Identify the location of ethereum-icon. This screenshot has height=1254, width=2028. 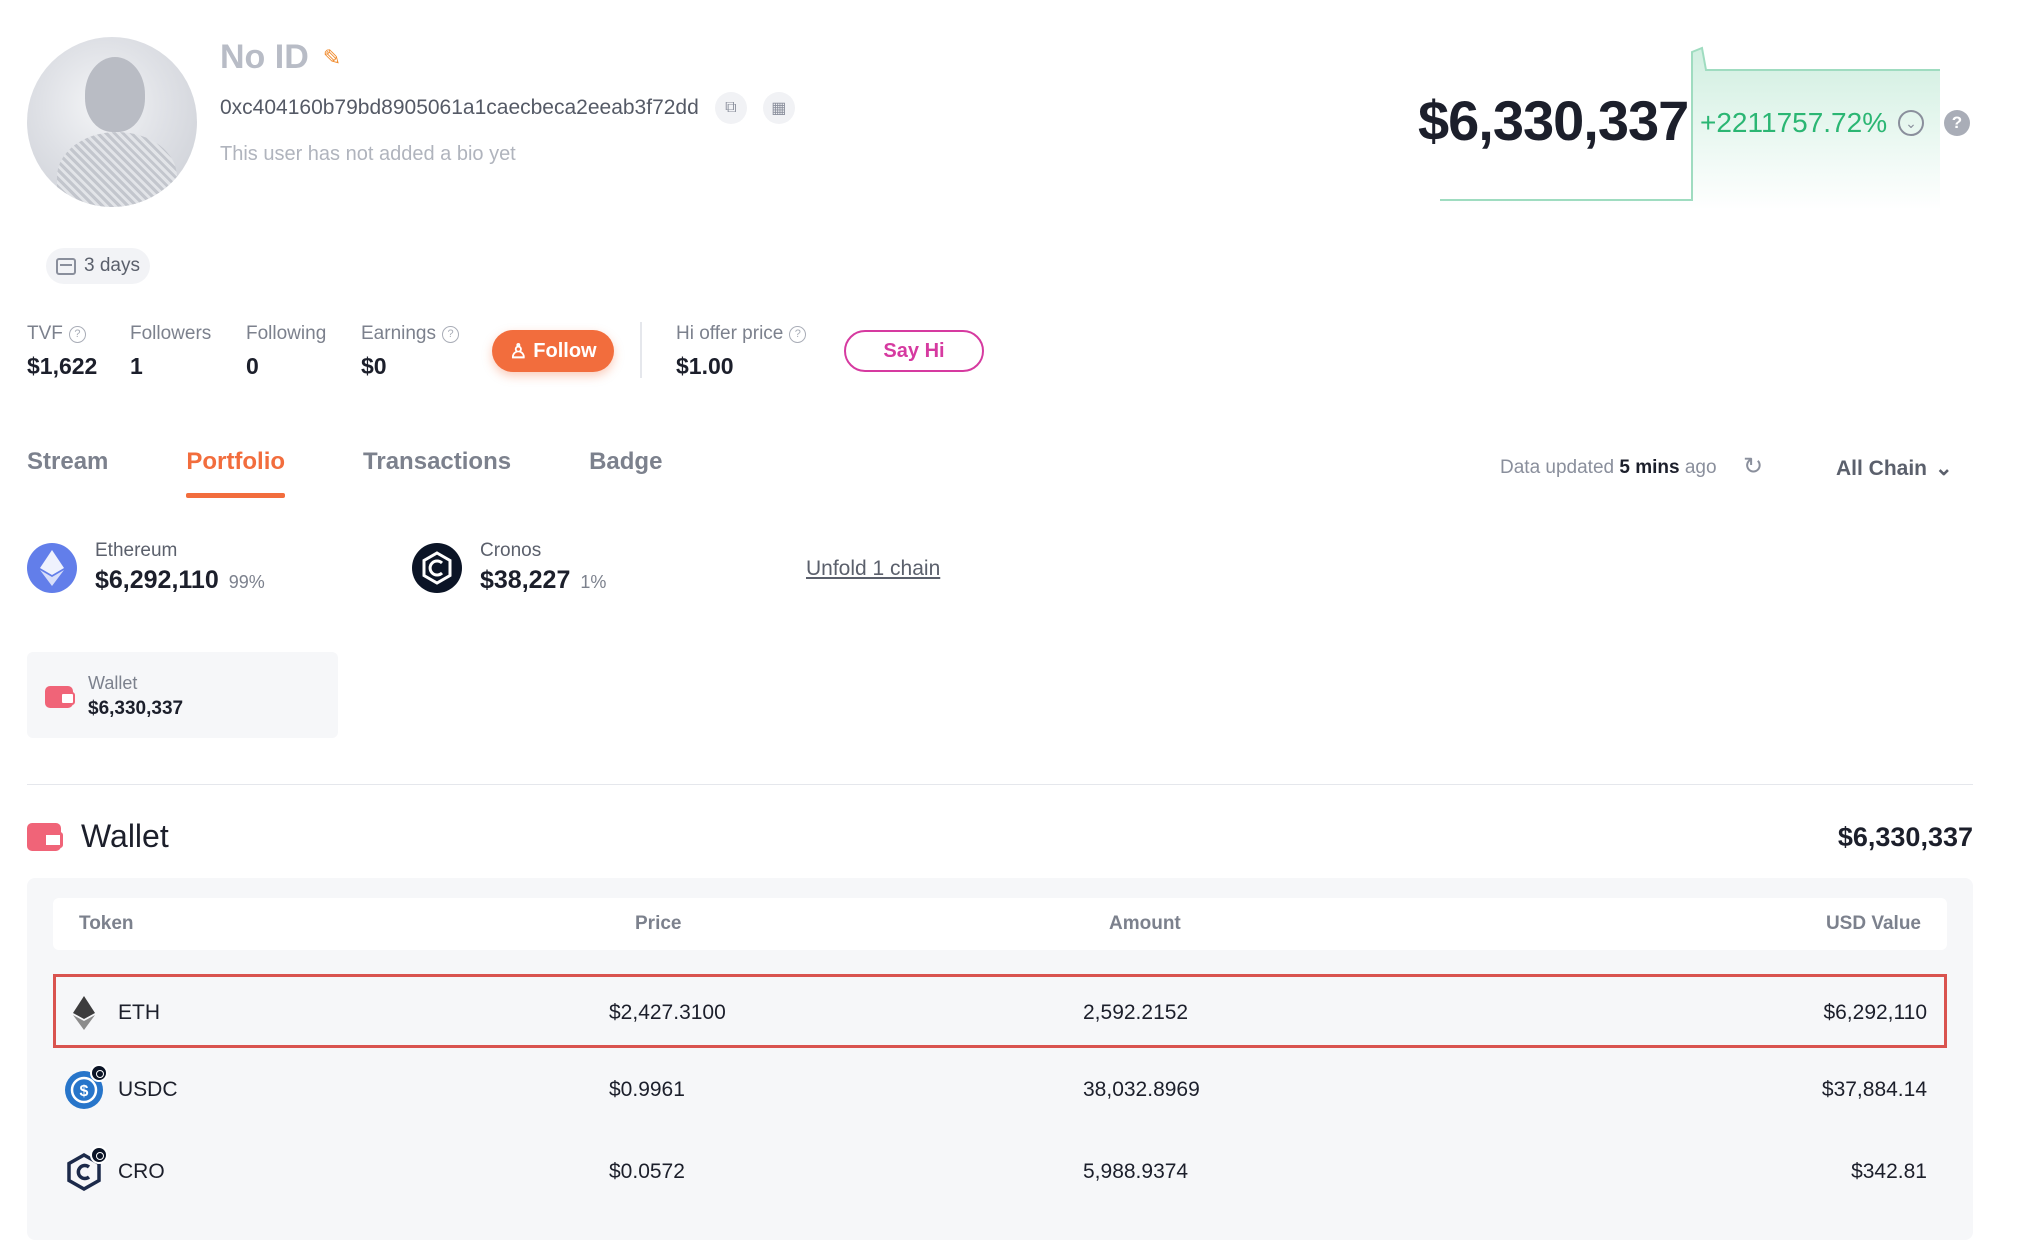
(52, 567).